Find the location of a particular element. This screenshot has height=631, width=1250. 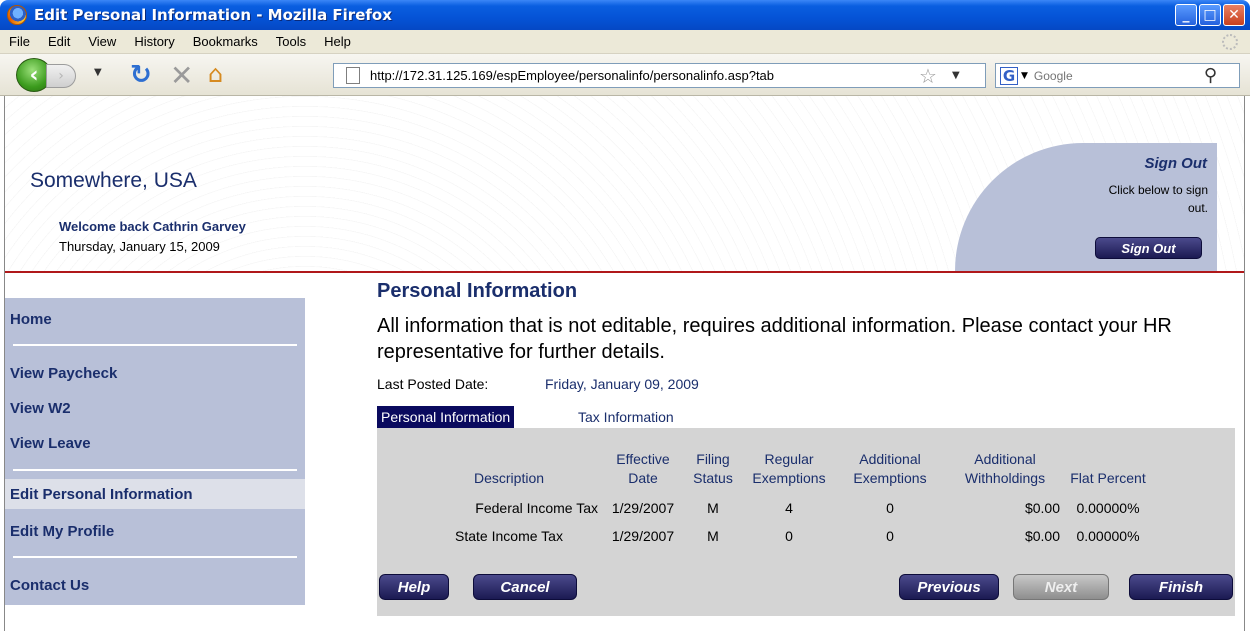

menu-history: History is located at coordinates (154, 41).